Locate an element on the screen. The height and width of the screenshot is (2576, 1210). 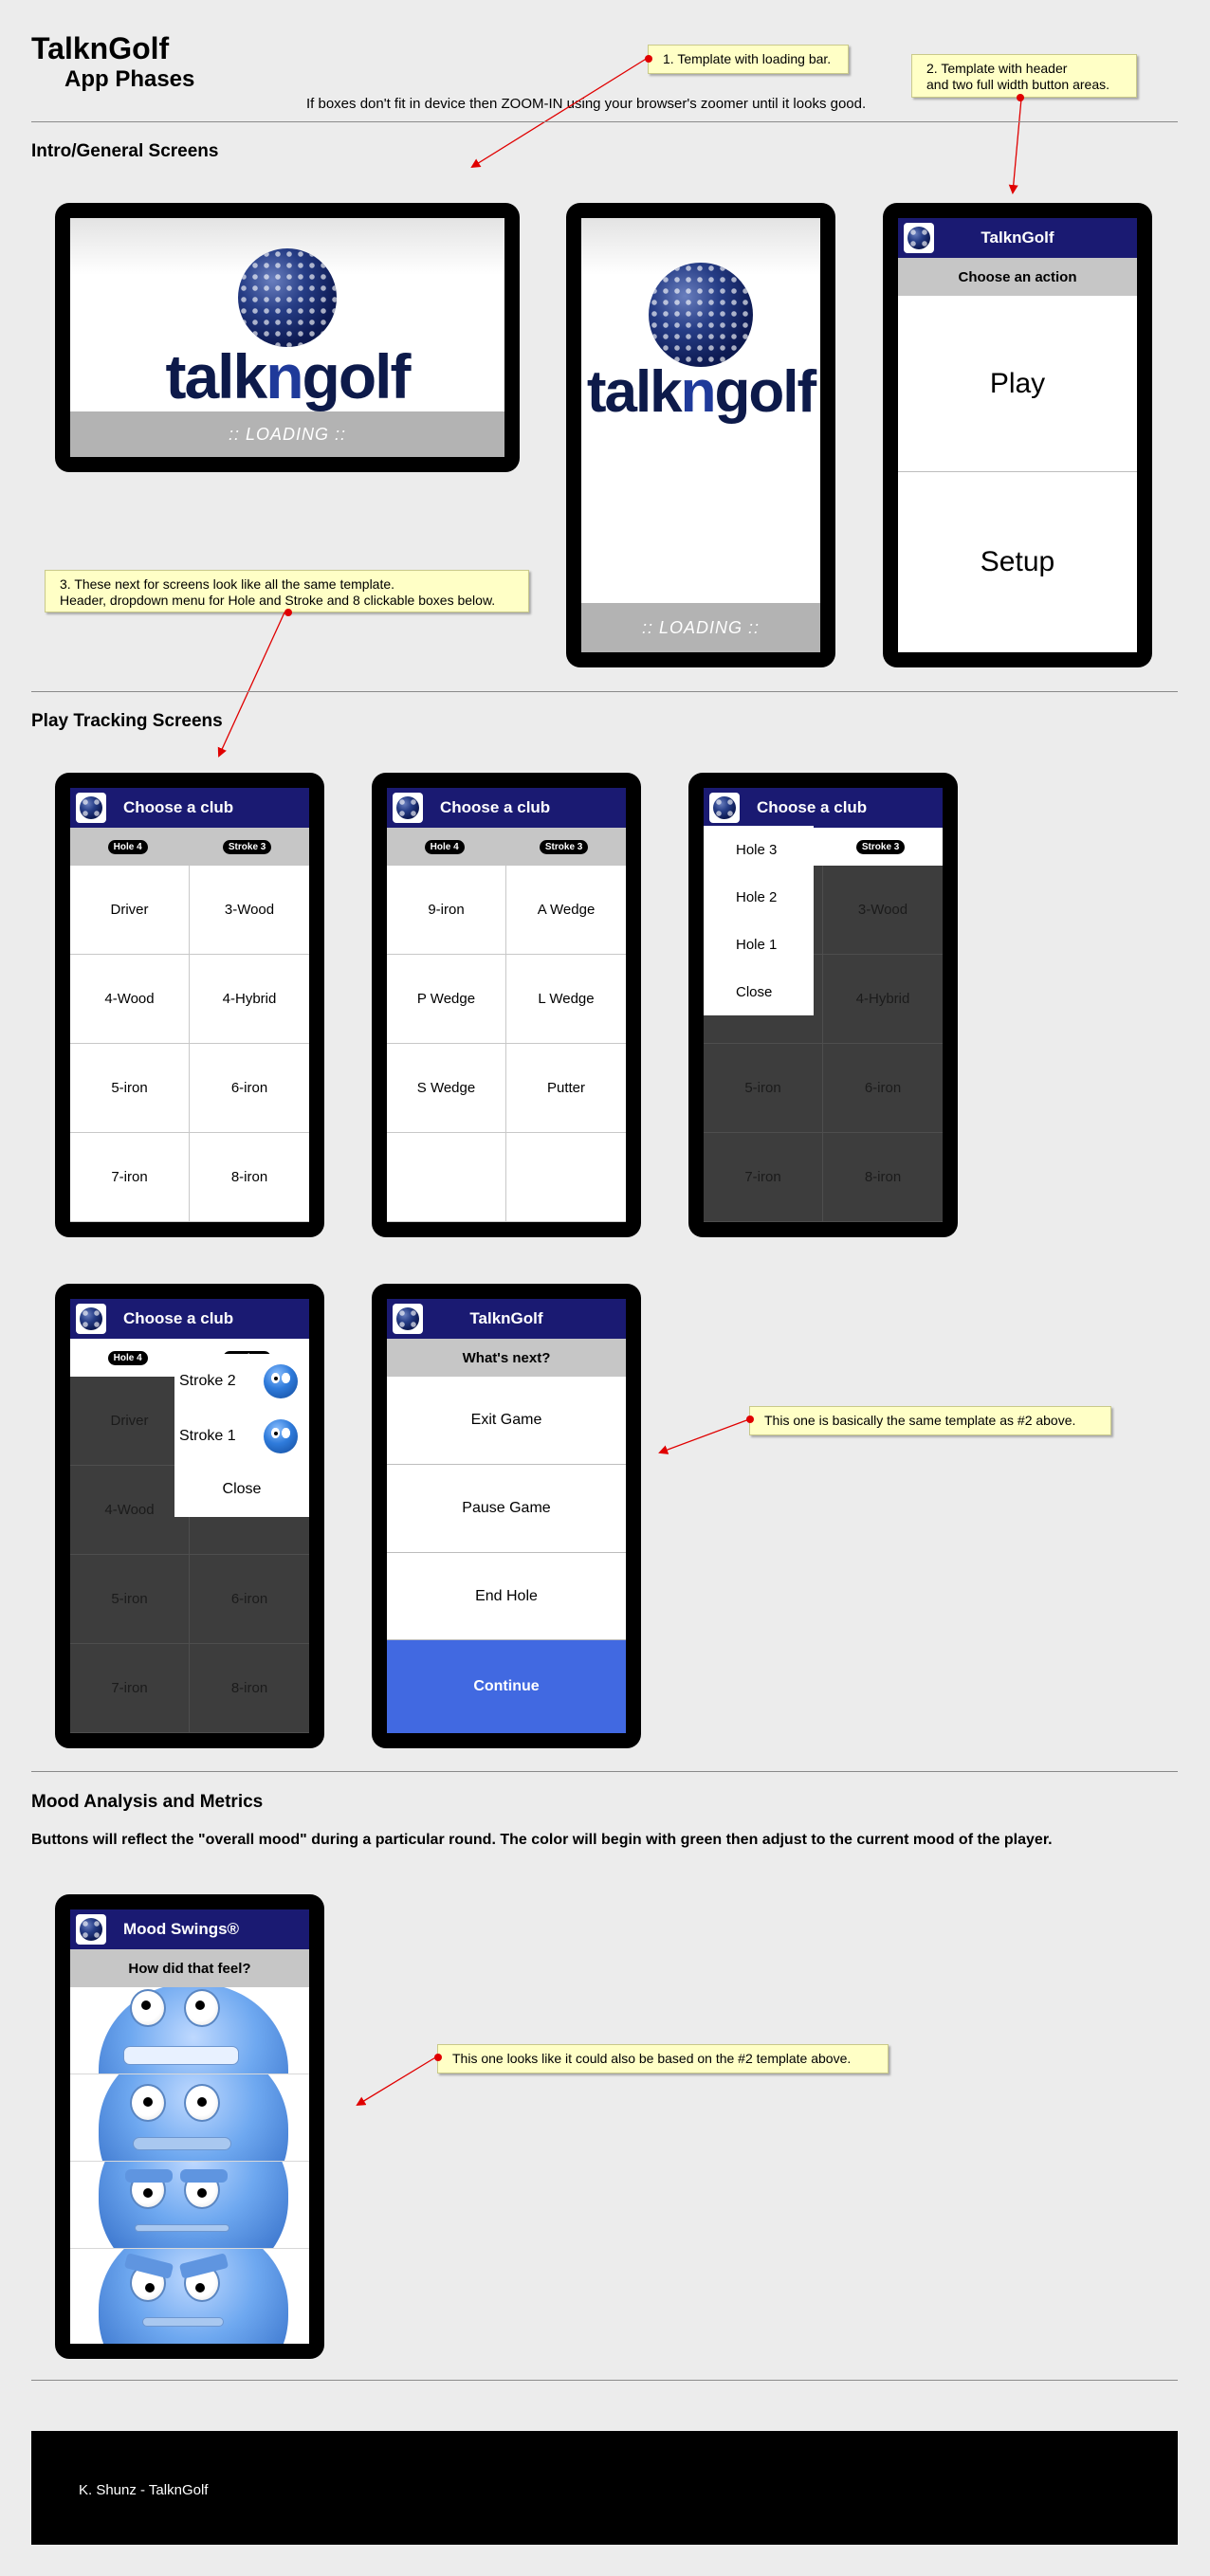
golf-ball-icon is located at coordinates (287, 297).